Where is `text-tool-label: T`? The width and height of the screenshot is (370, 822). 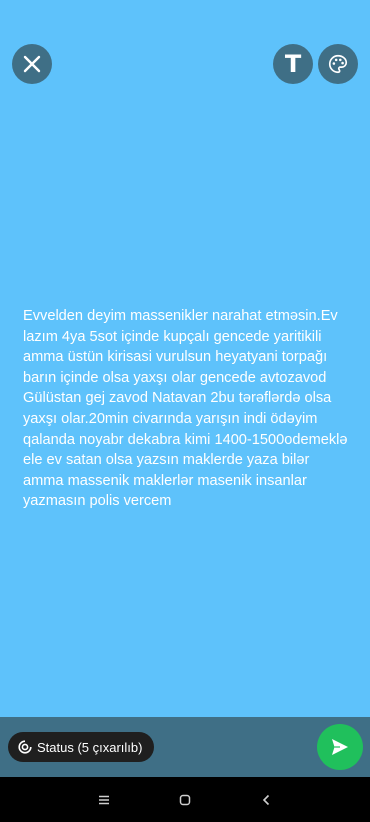 text-tool-label: T is located at coordinates (293, 64).